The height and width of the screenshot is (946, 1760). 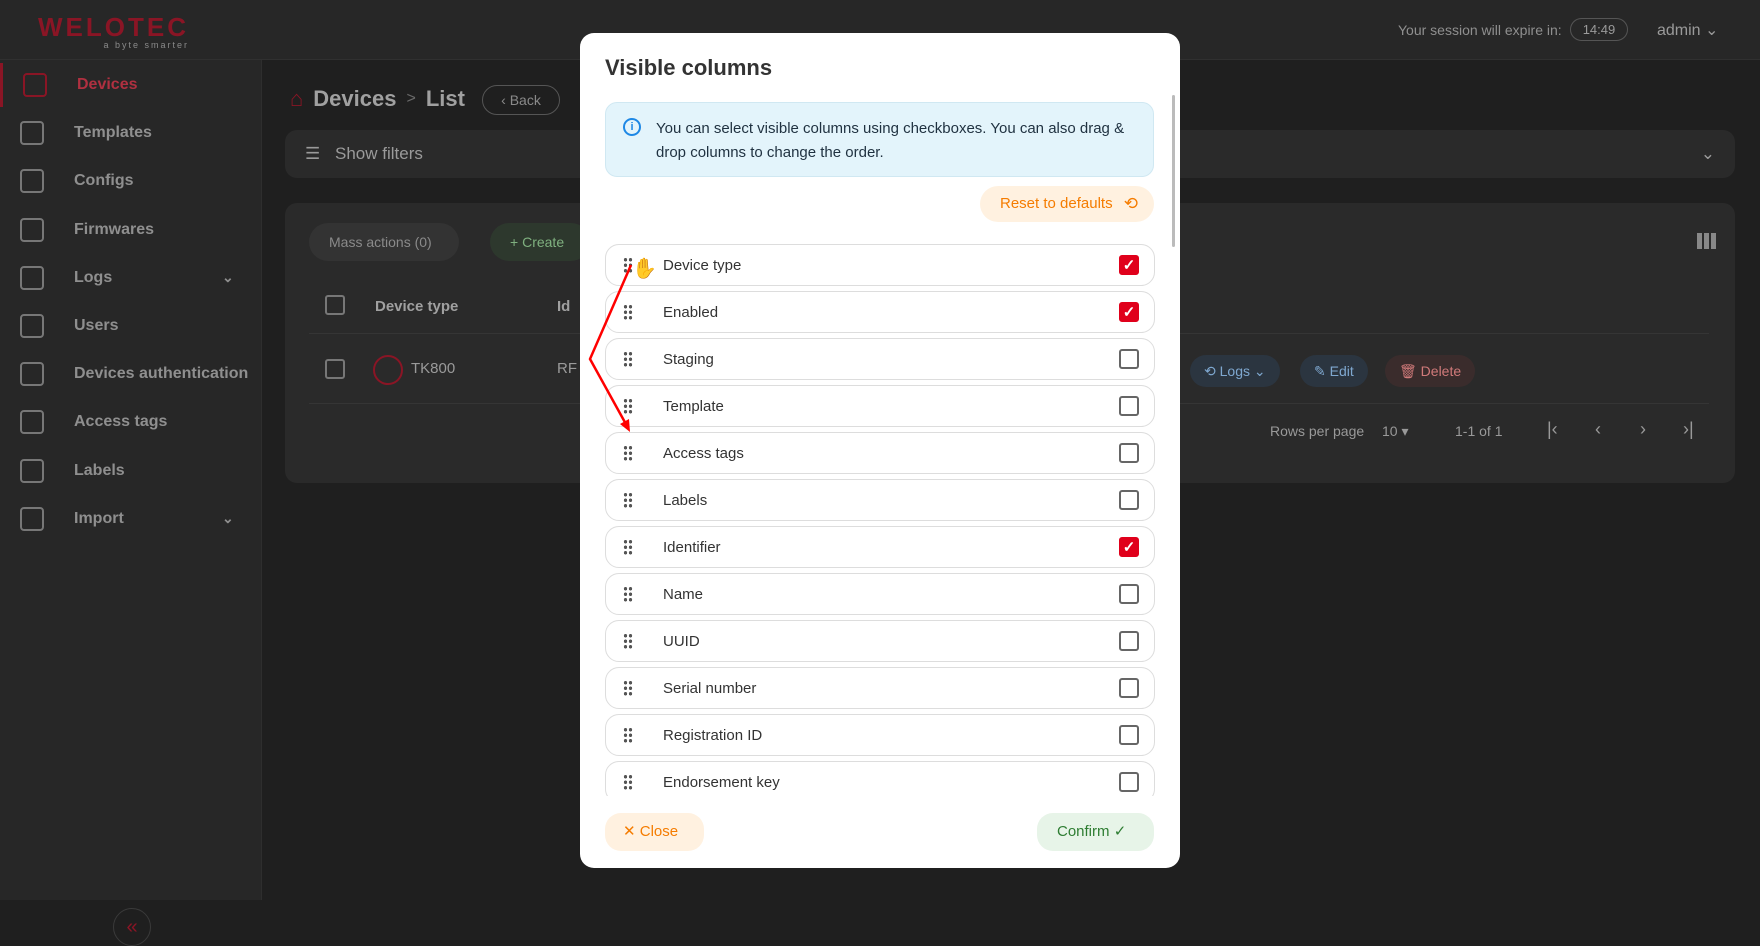 I want to click on collapse-sidebar-button: «, so click(x=132, y=927).